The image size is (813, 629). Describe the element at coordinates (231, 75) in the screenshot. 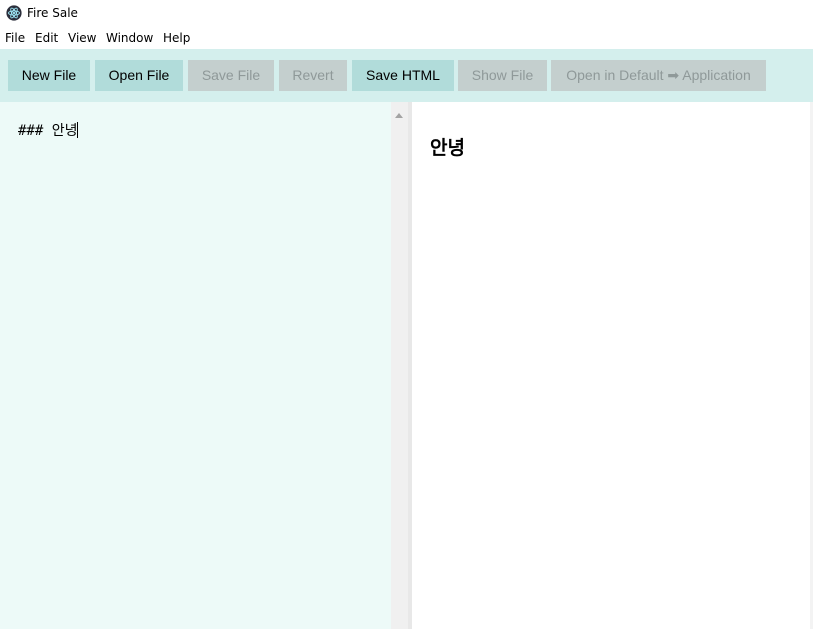

I see `save-file-button: Save File` at that location.